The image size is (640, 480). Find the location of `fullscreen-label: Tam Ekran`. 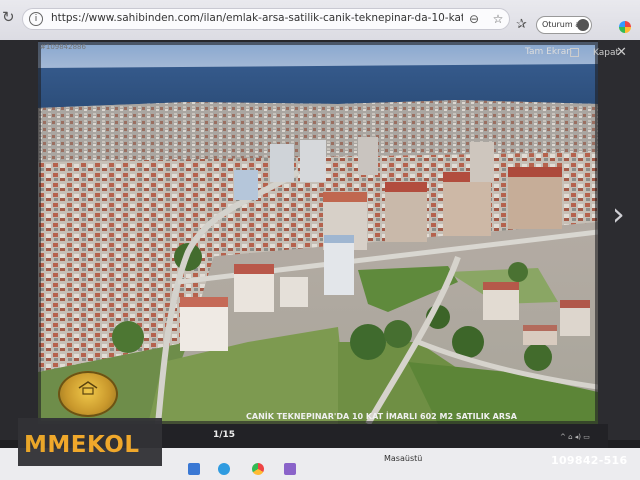

fullscreen-label: Tam Ekran is located at coordinates (548, 52).